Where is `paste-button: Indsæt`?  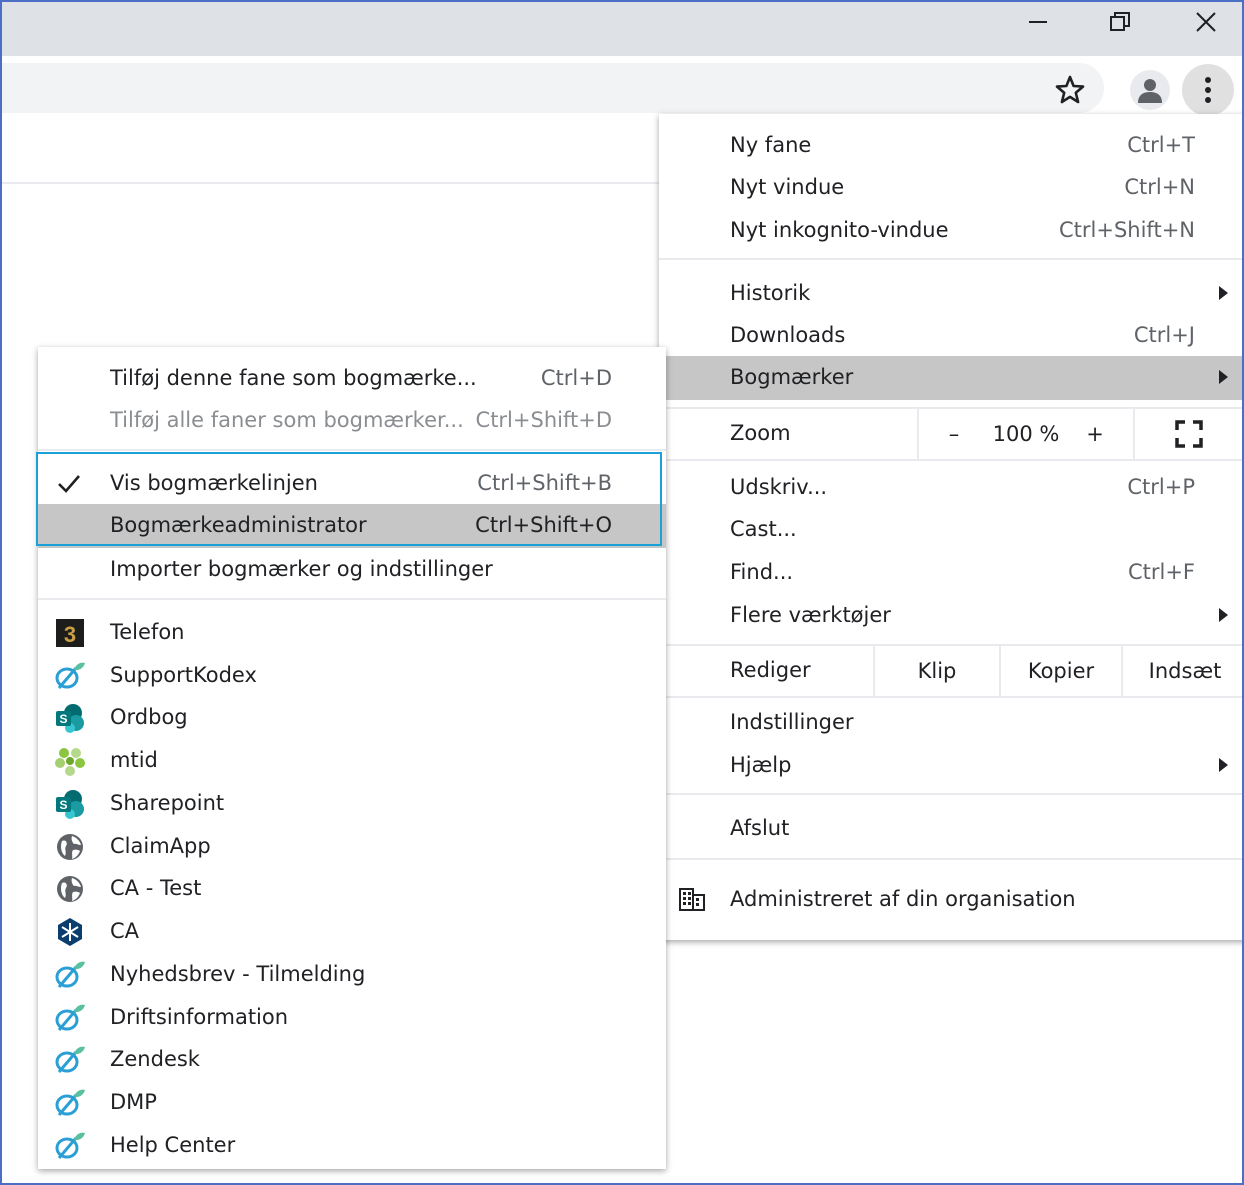
paste-button: Indsæt is located at coordinates (1182, 671).